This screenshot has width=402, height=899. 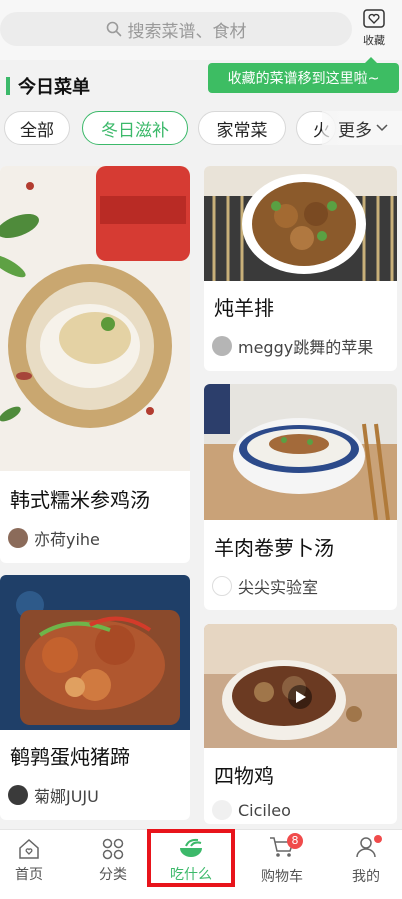 What do you see at coordinates (306, 347) in the screenshot?
I see `author-name: meggy跳舞的苹果` at bounding box center [306, 347].